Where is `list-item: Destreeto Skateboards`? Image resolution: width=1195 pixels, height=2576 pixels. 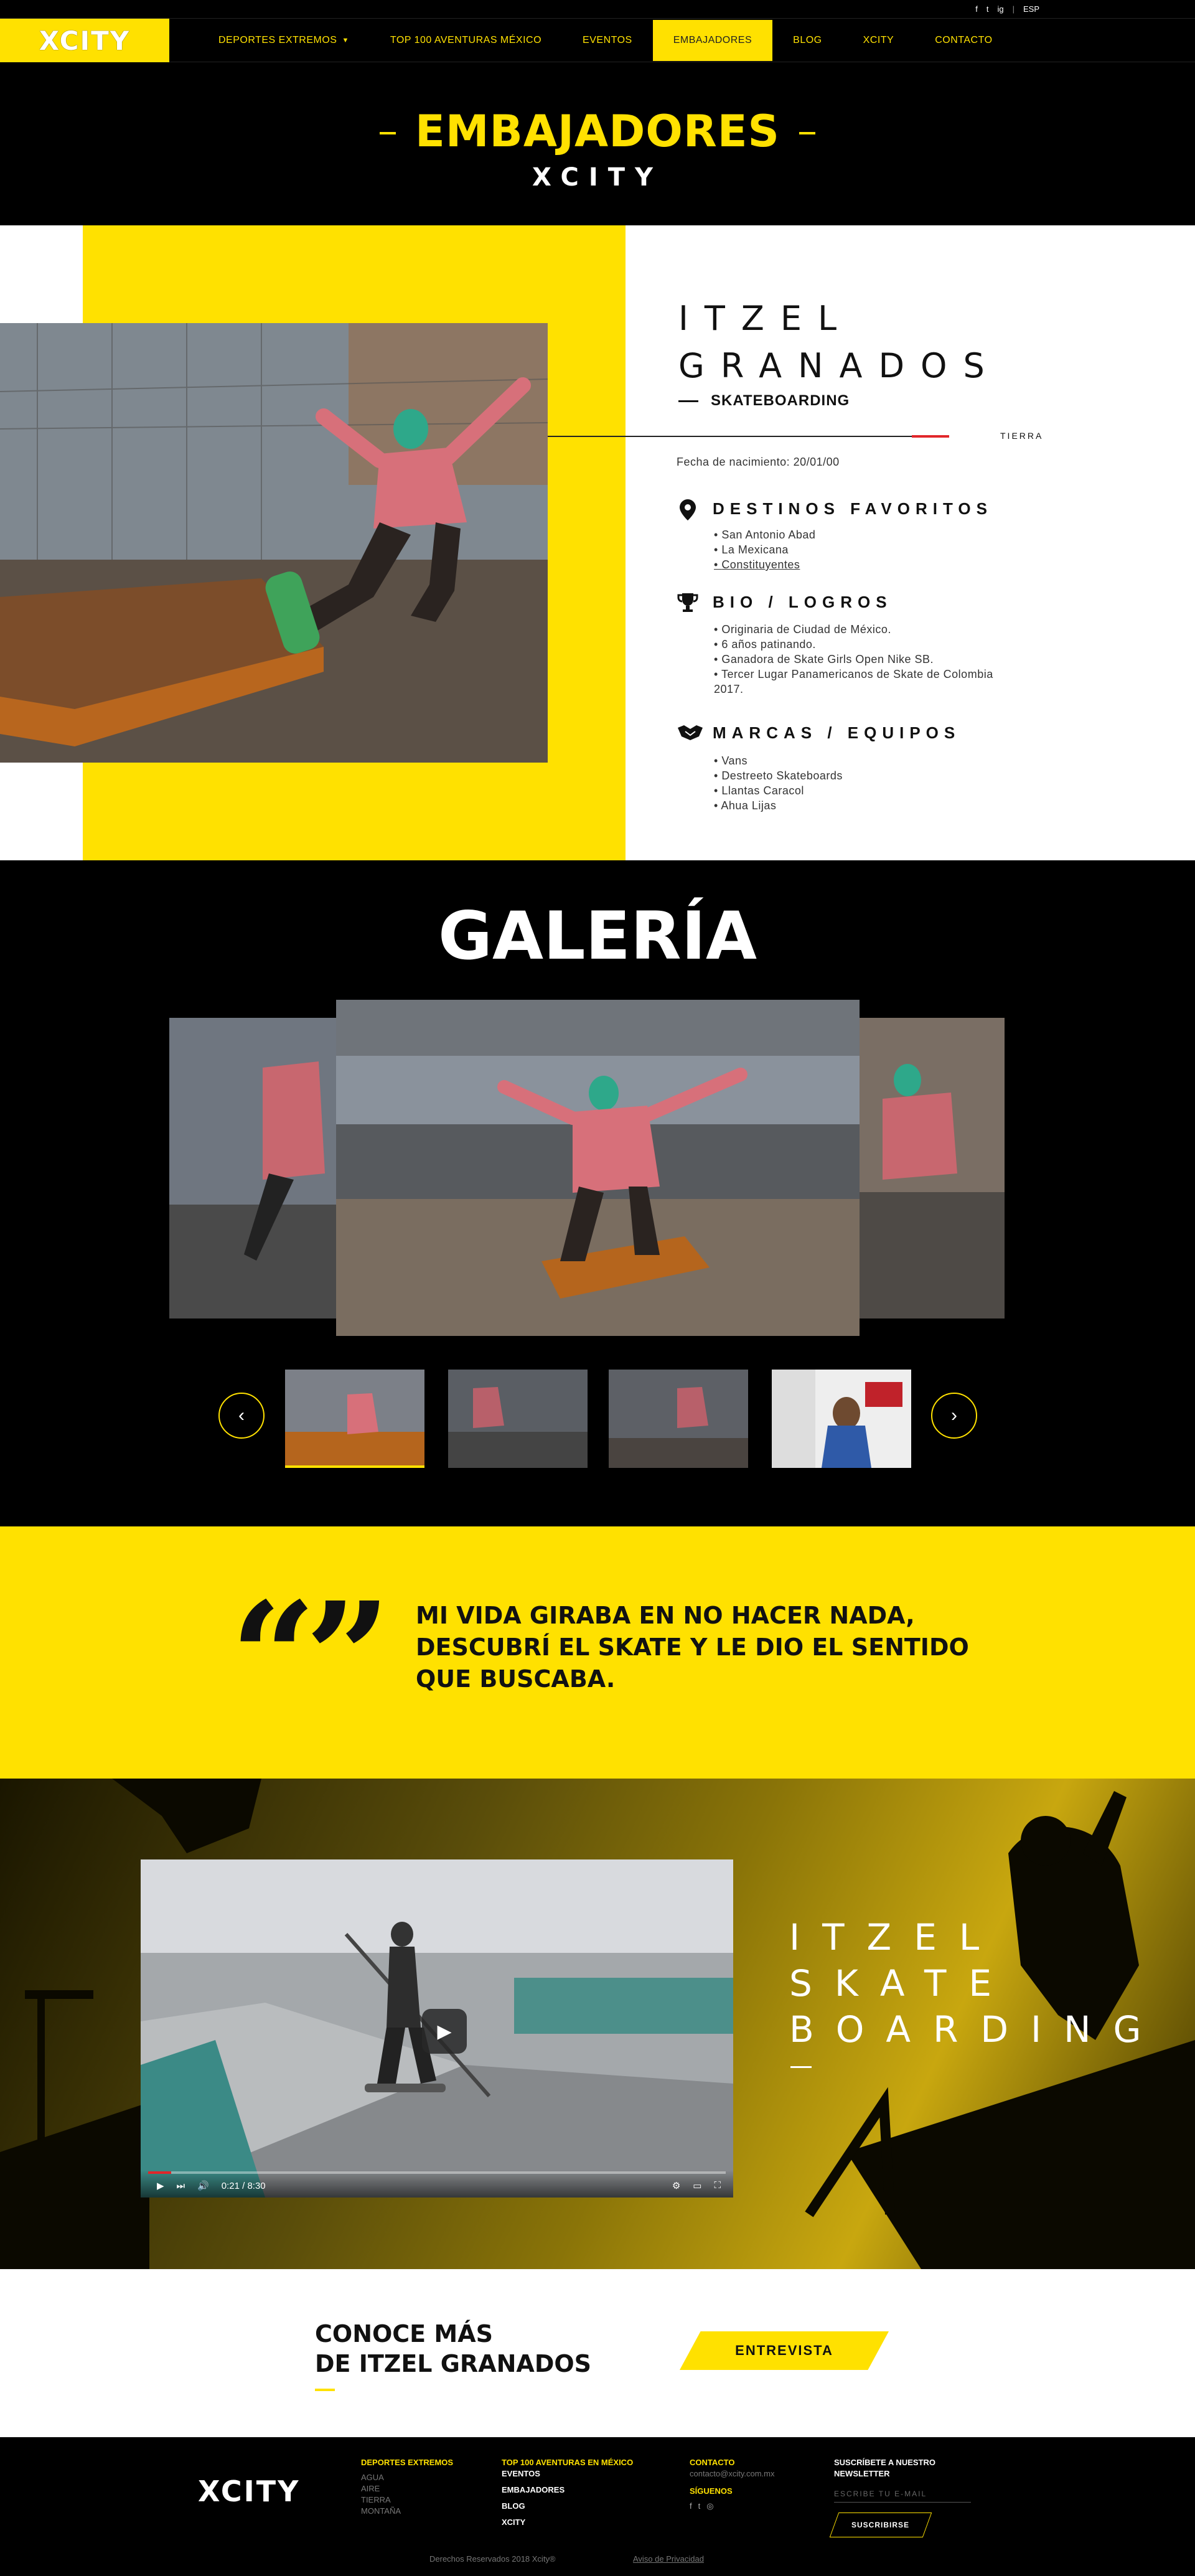
list-item: Destreeto Skateboards is located at coordinates (779, 775).